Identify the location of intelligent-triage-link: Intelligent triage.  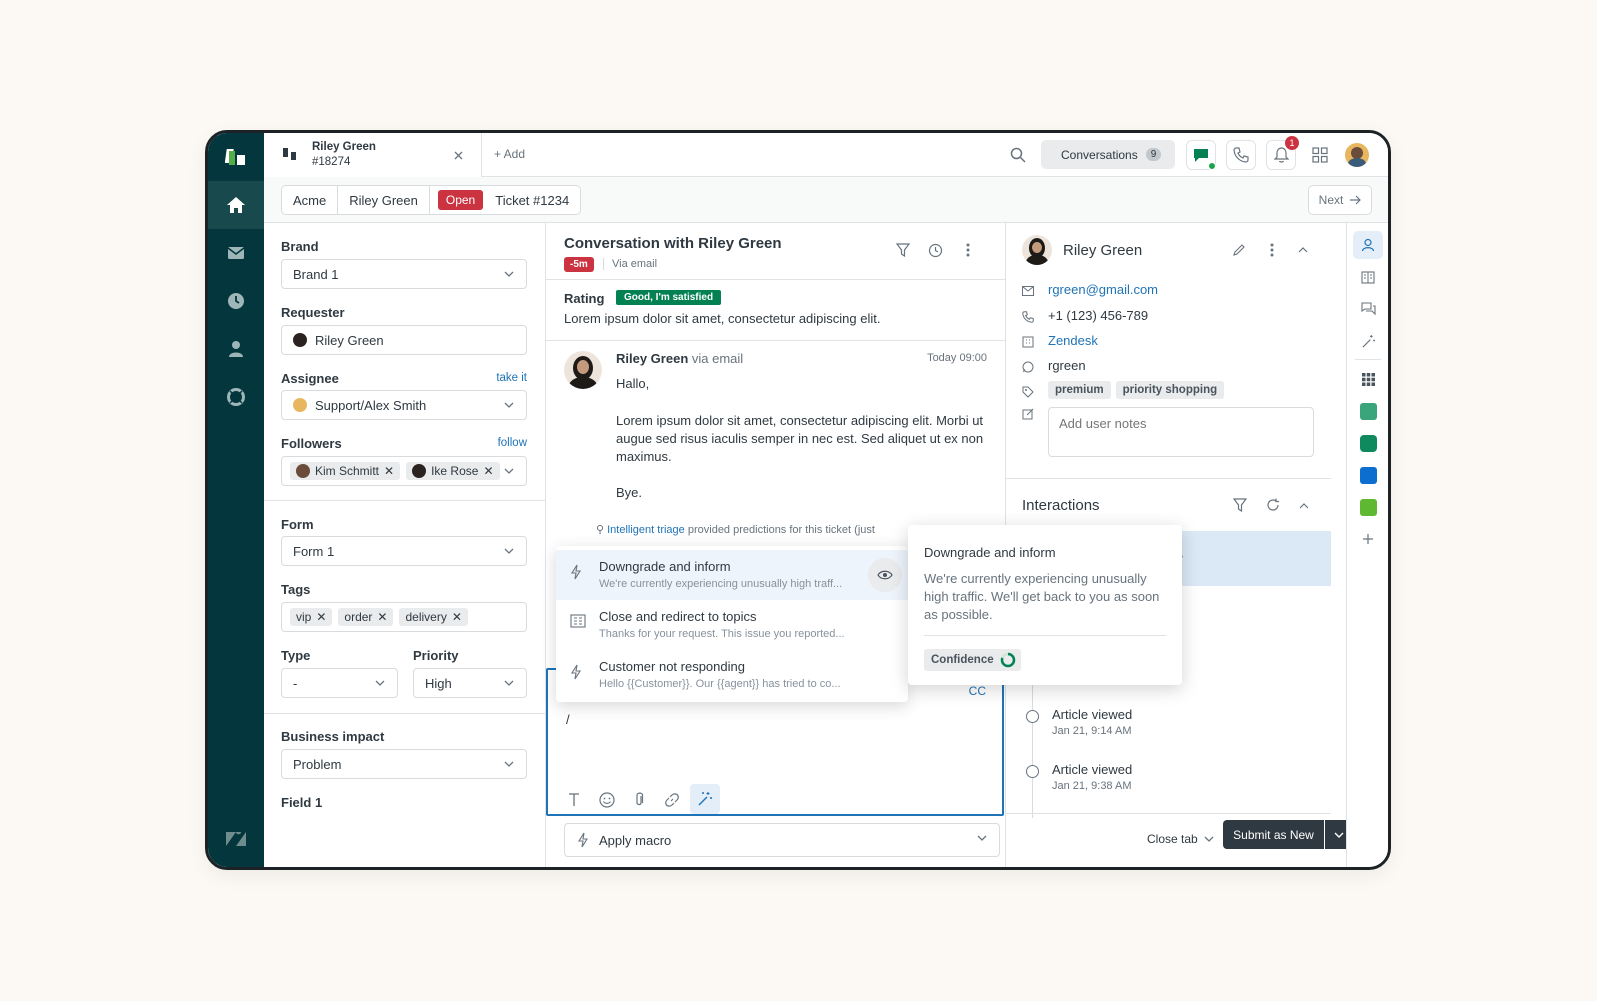
(646, 530).